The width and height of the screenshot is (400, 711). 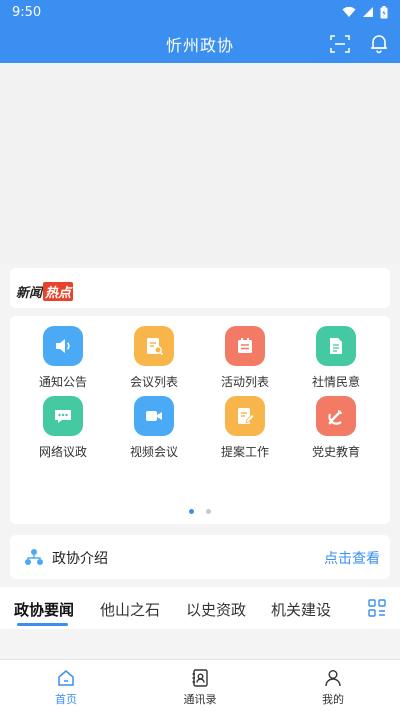 What do you see at coordinates (29, 293) in the screenshot?
I see `news-logo-text: 新闻` at bounding box center [29, 293].